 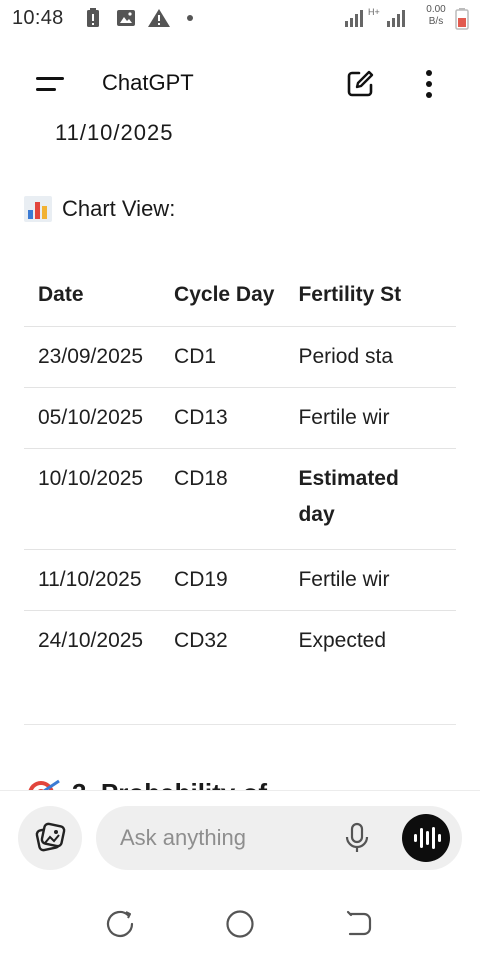 I want to click on home-icon, so click(x=240, y=924).